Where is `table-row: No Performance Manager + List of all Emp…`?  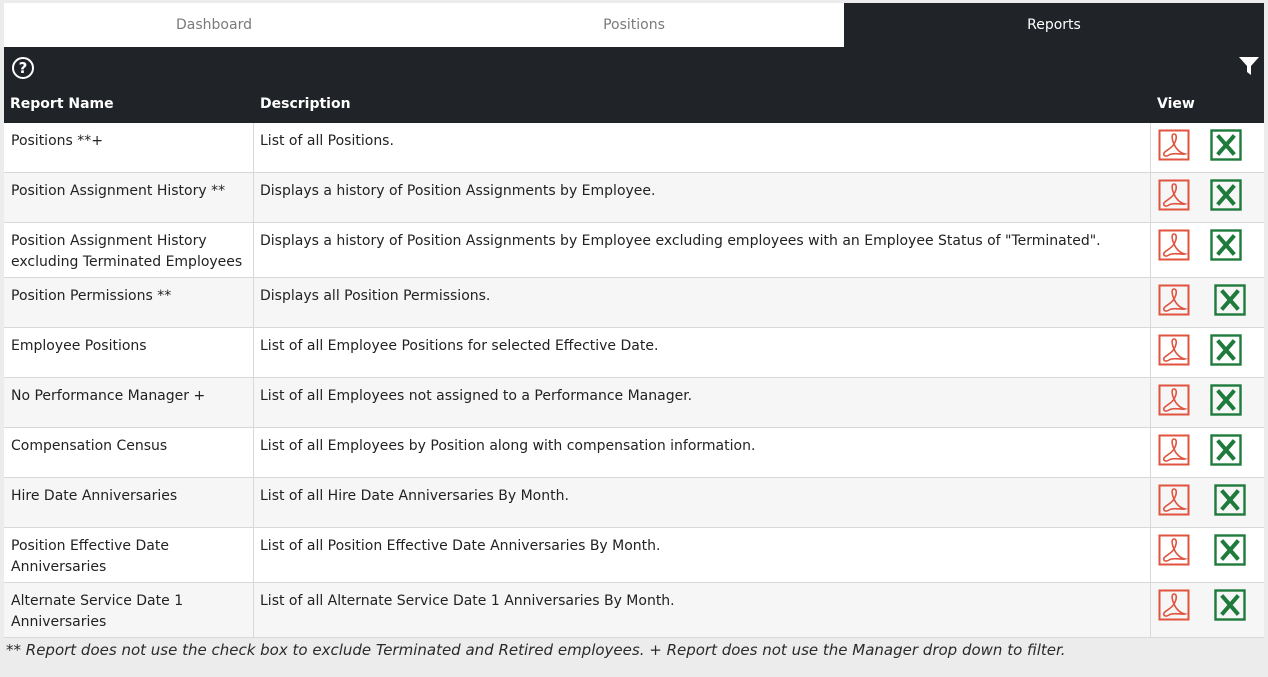 table-row: No Performance Manager + List of all Emp… is located at coordinates (634, 403).